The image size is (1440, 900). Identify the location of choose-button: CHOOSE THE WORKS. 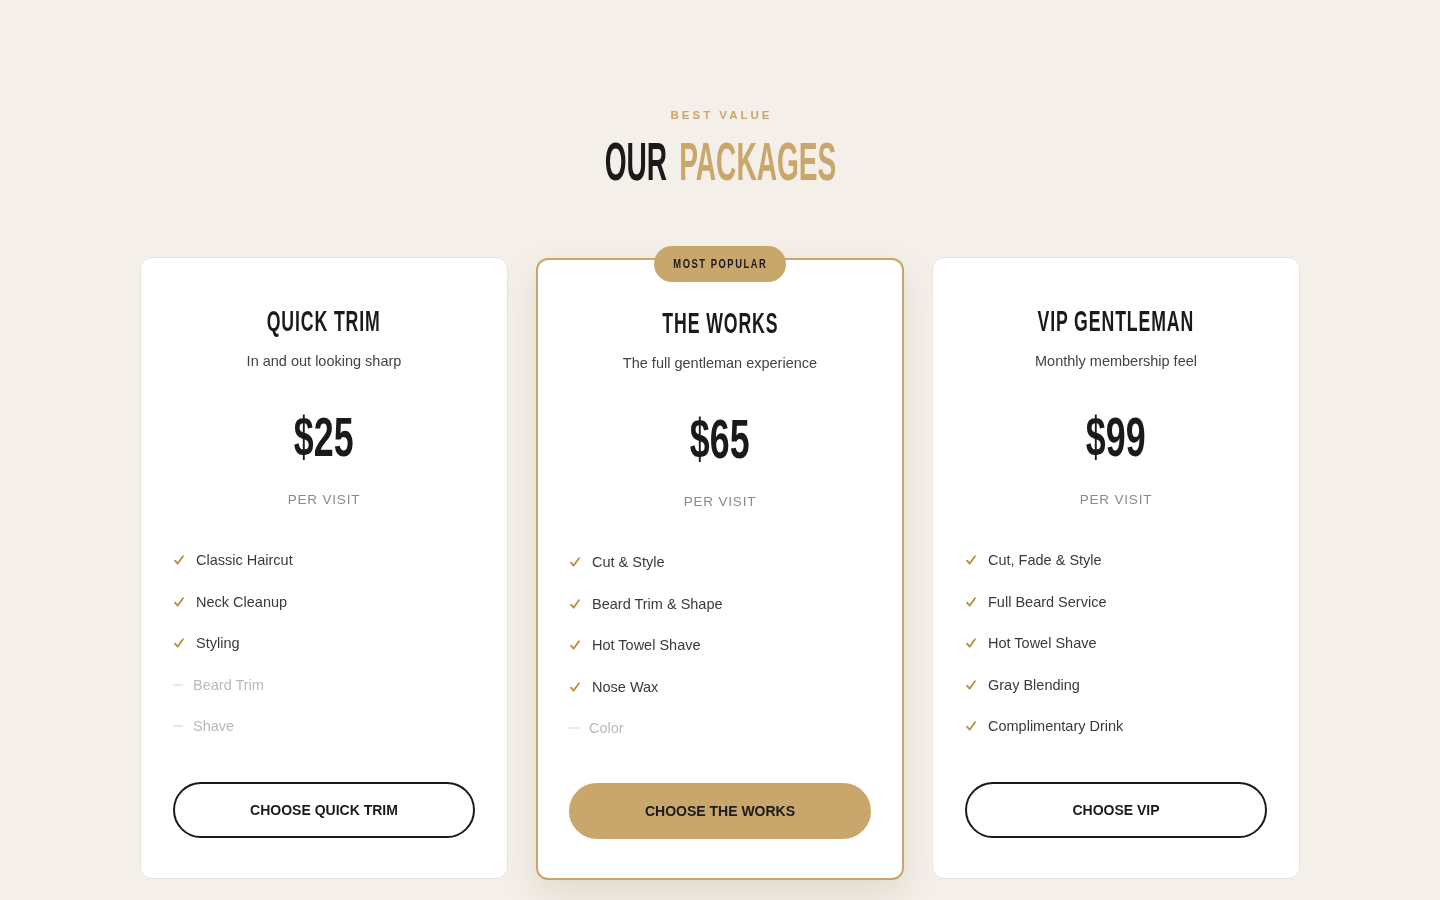
(720, 811).